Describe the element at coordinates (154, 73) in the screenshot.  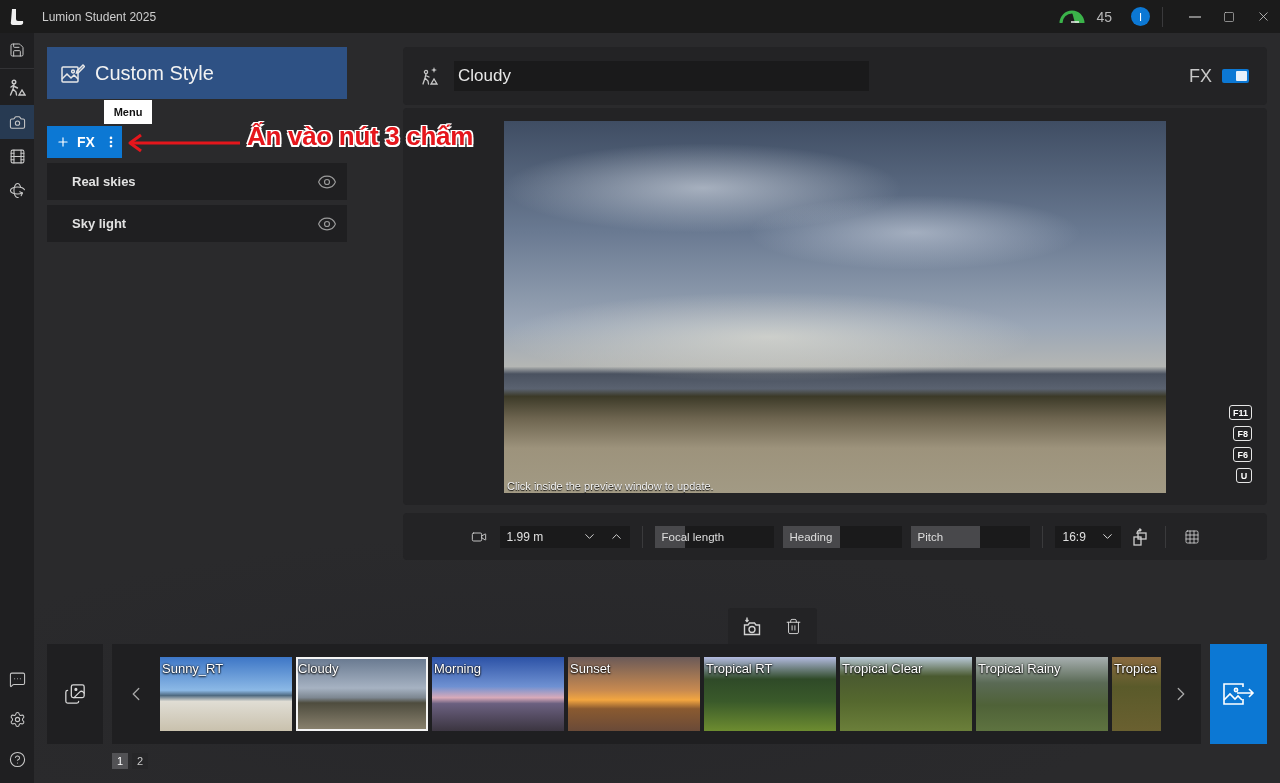
I see `style-title: Custom Style` at that location.